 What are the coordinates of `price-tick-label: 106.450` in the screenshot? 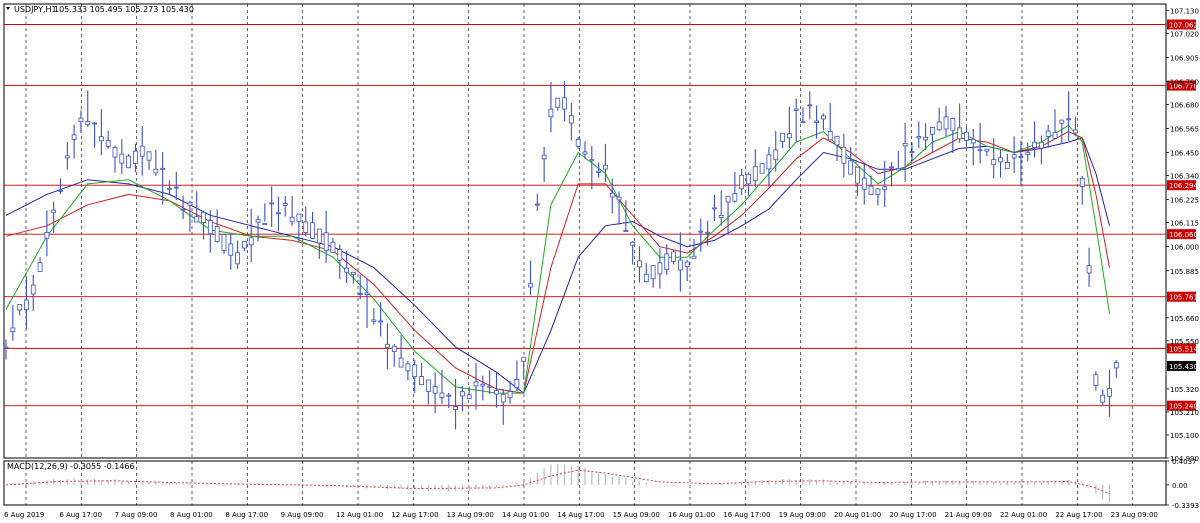 It's located at (1184, 154).